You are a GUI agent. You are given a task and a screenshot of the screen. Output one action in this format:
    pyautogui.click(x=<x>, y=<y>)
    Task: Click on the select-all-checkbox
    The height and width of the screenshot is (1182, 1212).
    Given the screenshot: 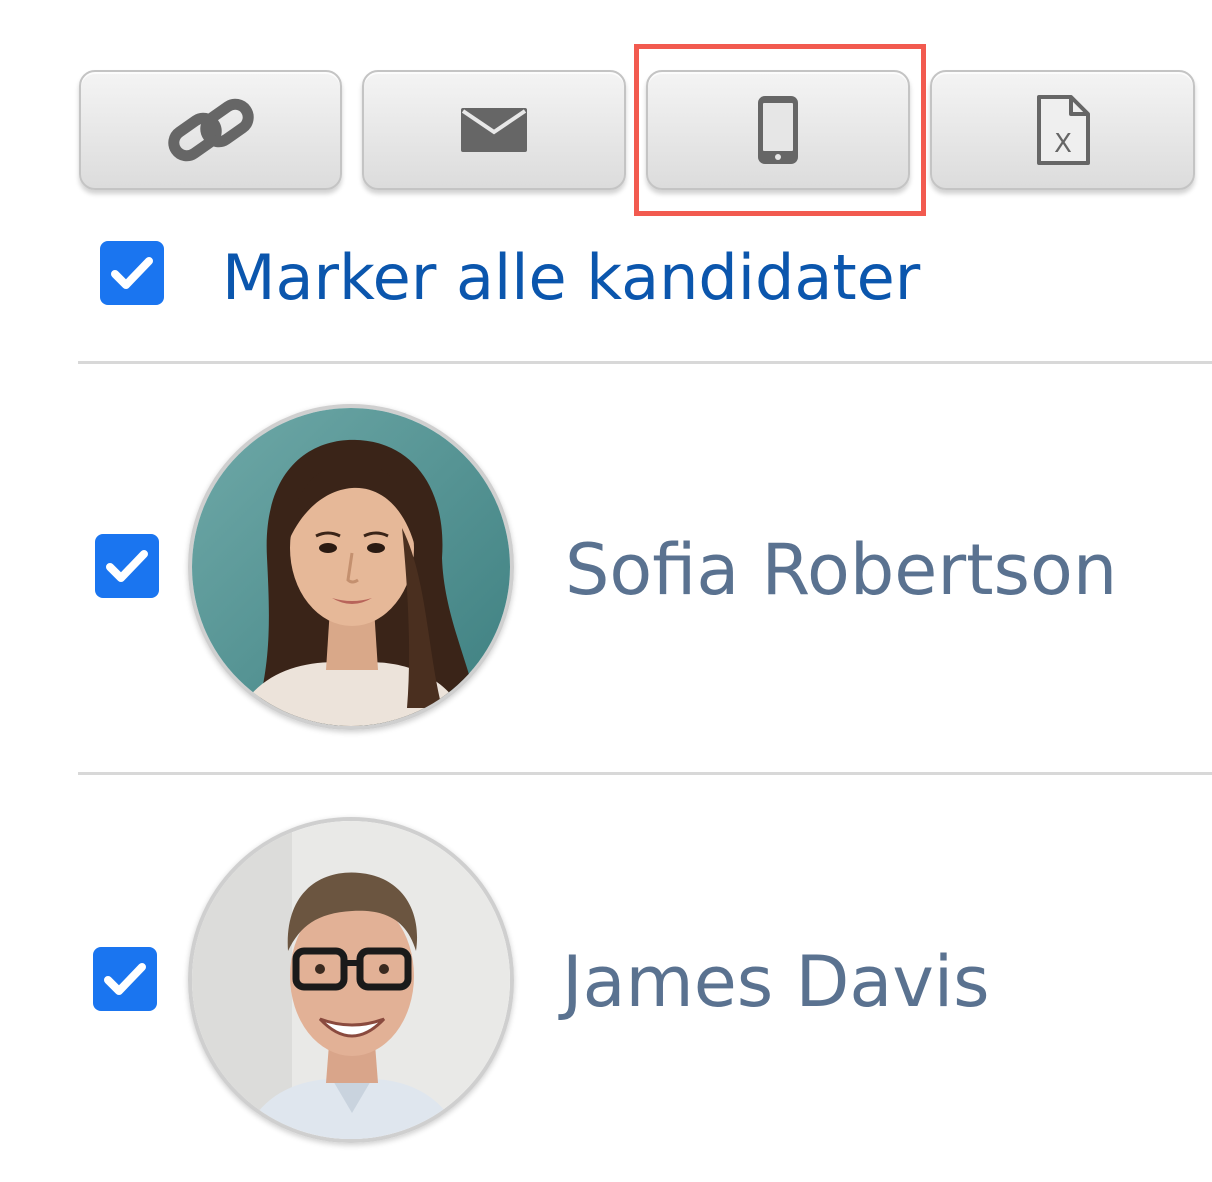 What is the action you would take?
    pyautogui.click(x=132, y=273)
    